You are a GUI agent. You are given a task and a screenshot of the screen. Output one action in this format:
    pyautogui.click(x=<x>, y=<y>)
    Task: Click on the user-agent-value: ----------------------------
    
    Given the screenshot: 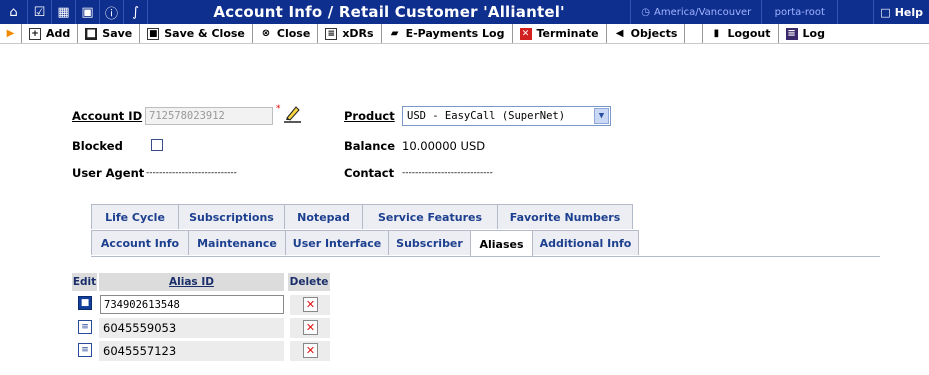 What is the action you would take?
    pyautogui.click(x=191, y=173)
    